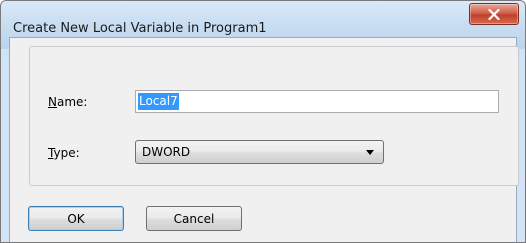 The height and width of the screenshot is (243, 526). What do you see at coordinates (140, 28) in the screenshot?
I see `window-title: Create New Local Variable in Program1` at bounding box center [140, 28].